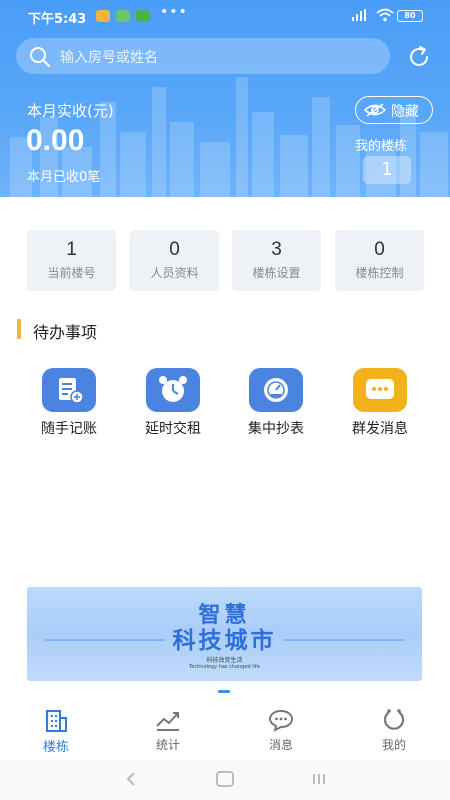 The width and height of the screenshot is (450, 800). I want to click on section-title: 待办事项, so click(65, 332).